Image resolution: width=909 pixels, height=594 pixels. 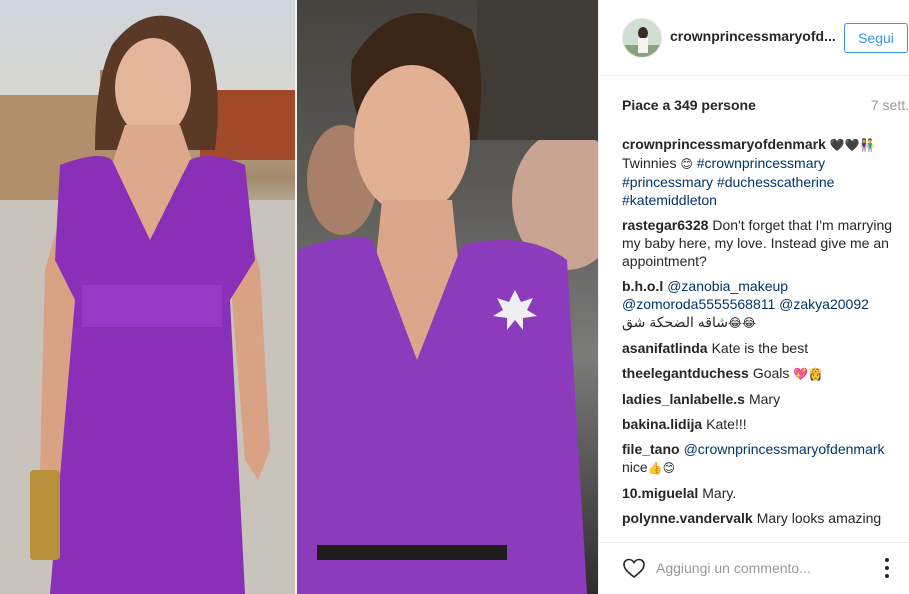 What do you see at coordinates (890, 105) in the screenshot?
I see `post-timestamp: 7 sett.` at bounding box center [890, 105].